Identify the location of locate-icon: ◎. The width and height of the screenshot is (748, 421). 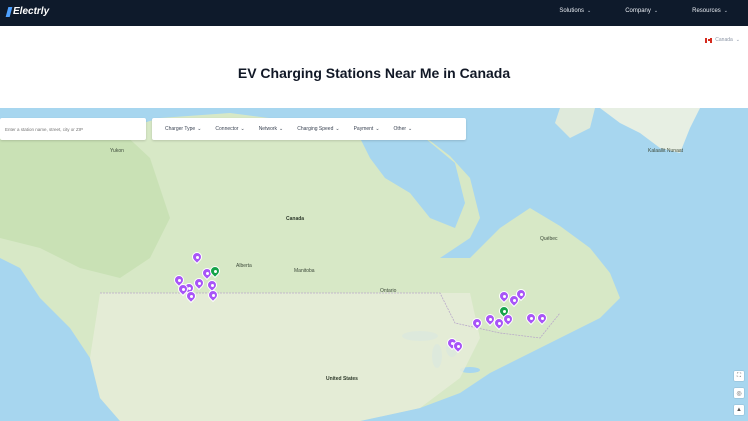
(739, 393).